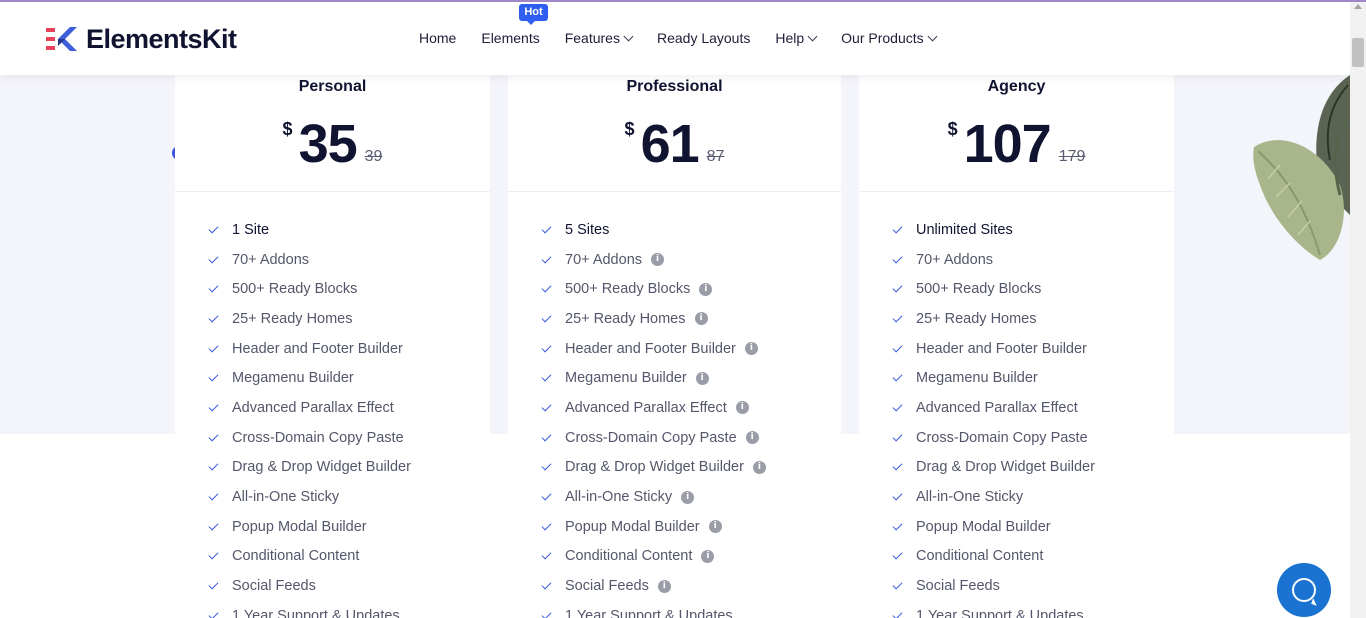  I want to click on nav-label: Home, so click(438, 38).